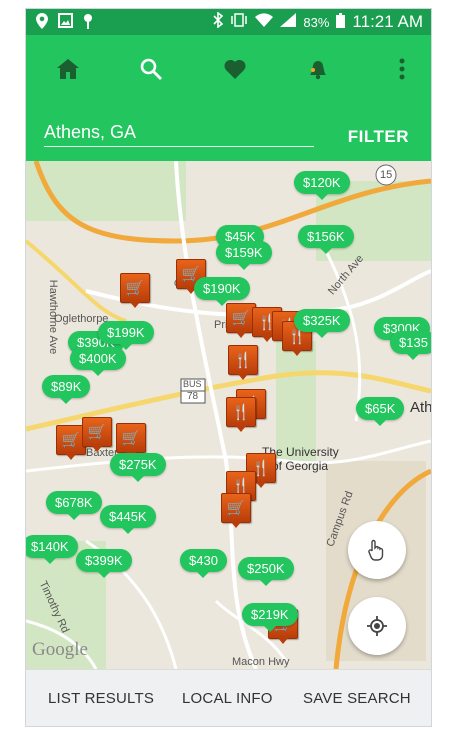 The image size is (450, 742). What do you see at coordinates (138, 467) in the screenshot?
I see `price-pin: $275K` at bounding box center [138, 467].